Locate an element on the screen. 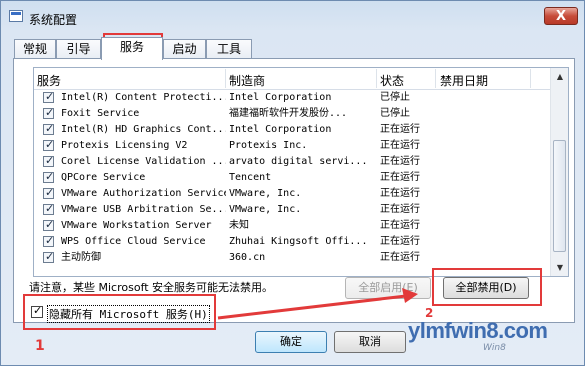  annotation-number-1: 1 is located at coordinates (40, 346).